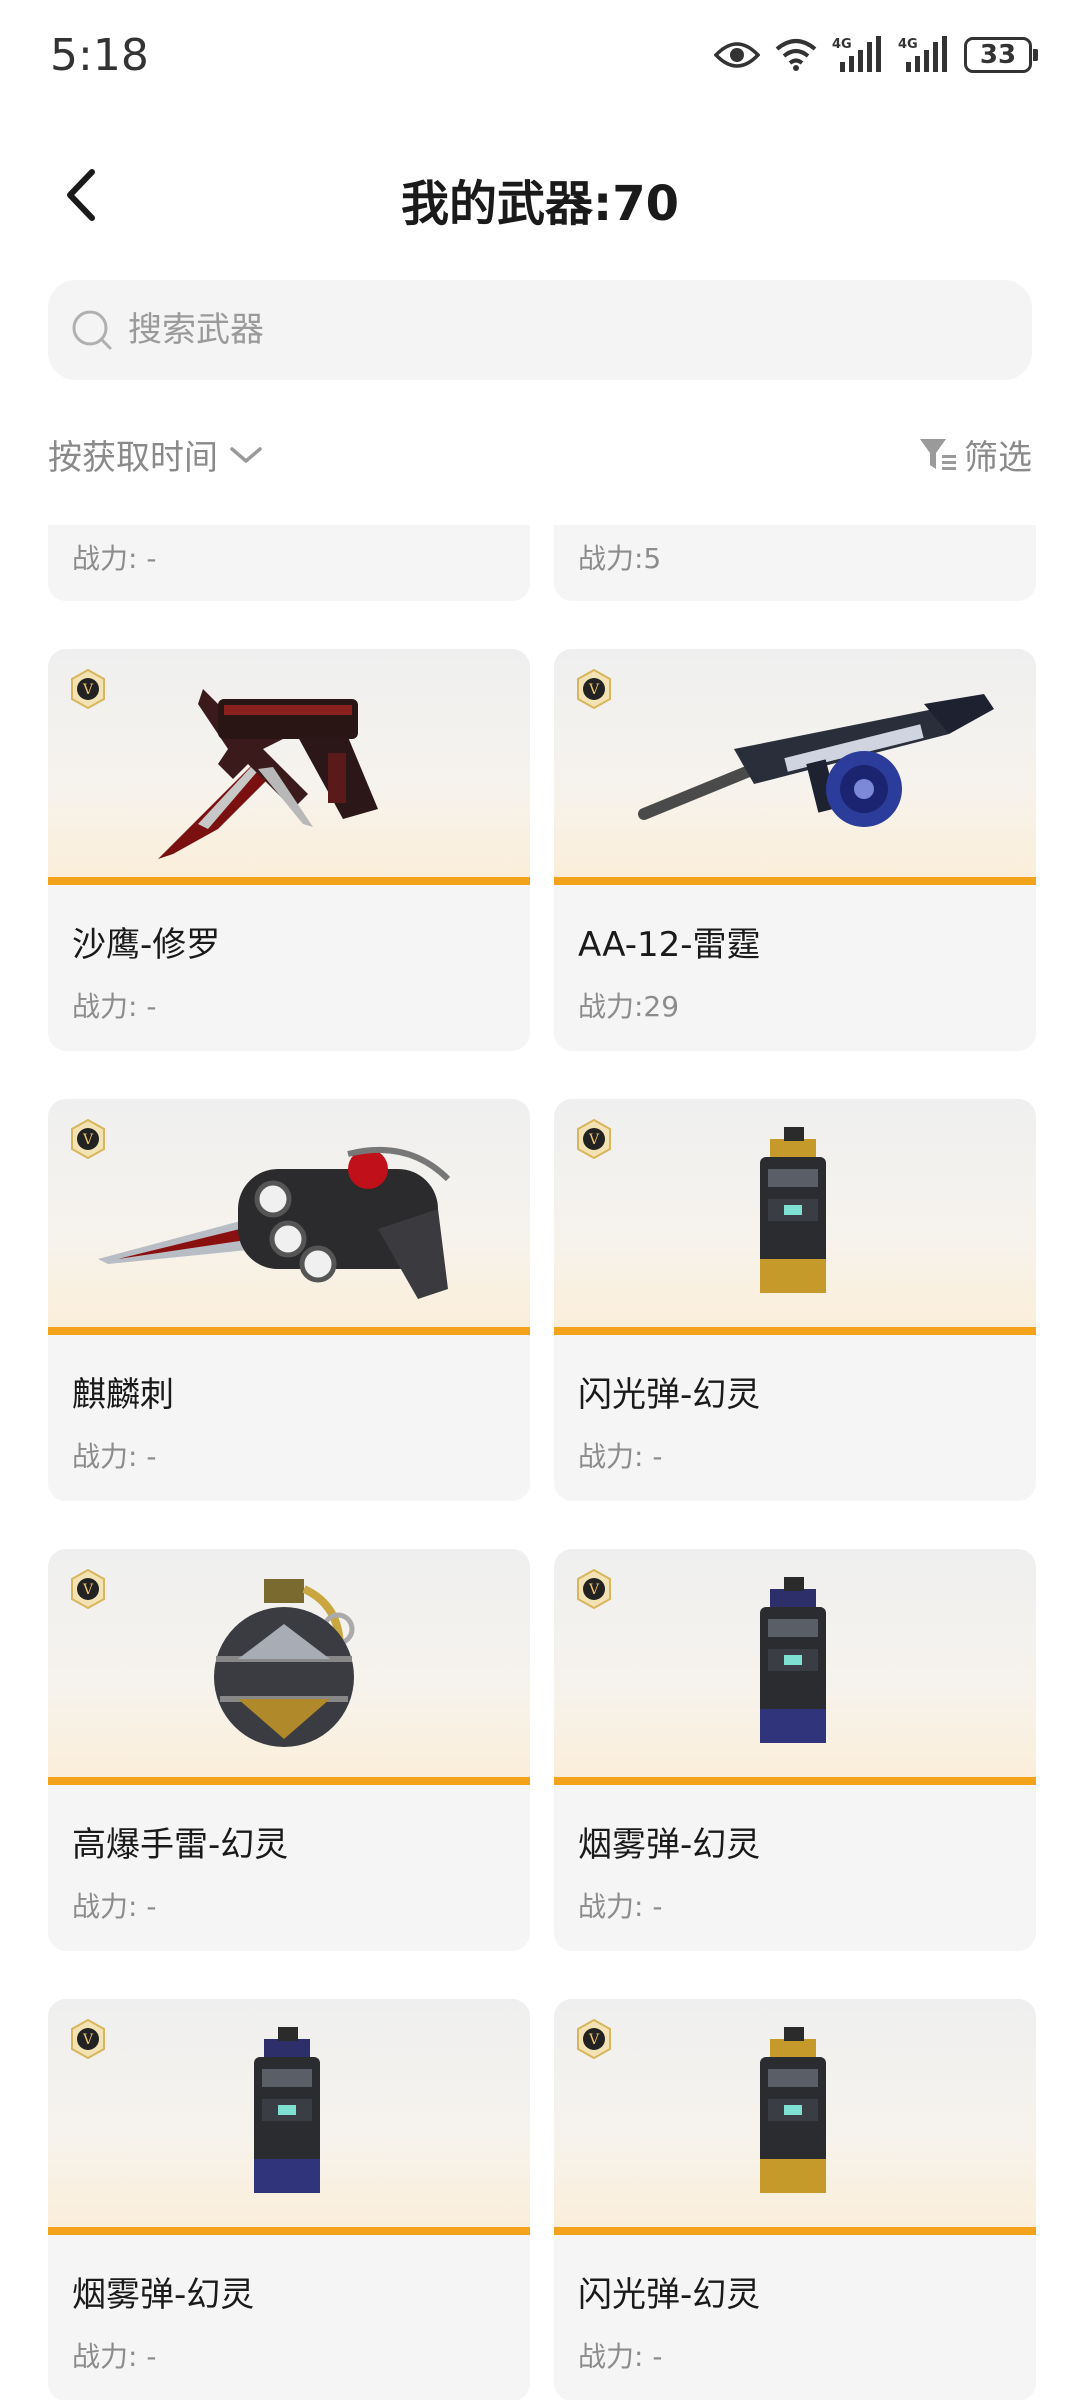 This screenshot has width=1080, height=2400. I want to click on status-time: 5:18, so click(99, 55).